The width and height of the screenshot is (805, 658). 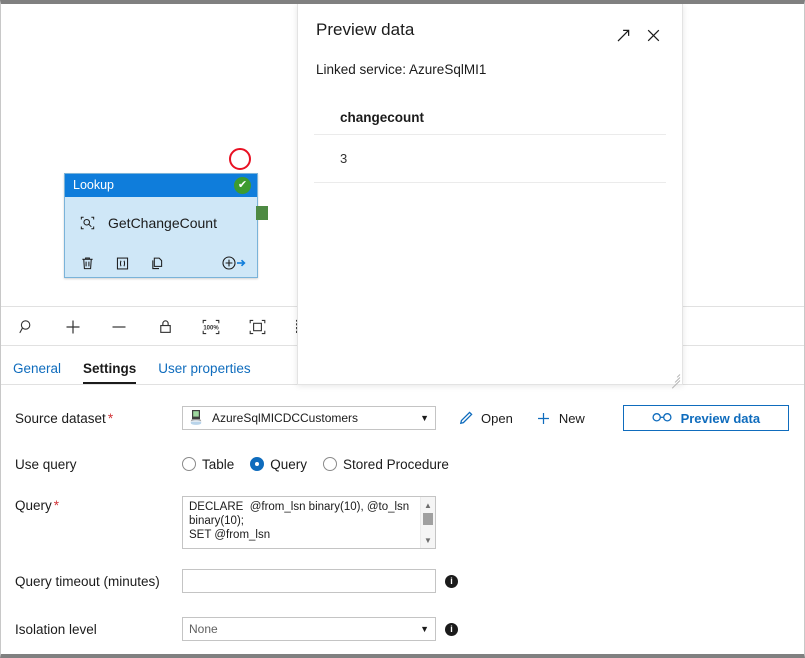 What do you see at coordinates (428, 519) in the screenshot?
I see `scrollbar-thumb` at bounding box center [428, 519].